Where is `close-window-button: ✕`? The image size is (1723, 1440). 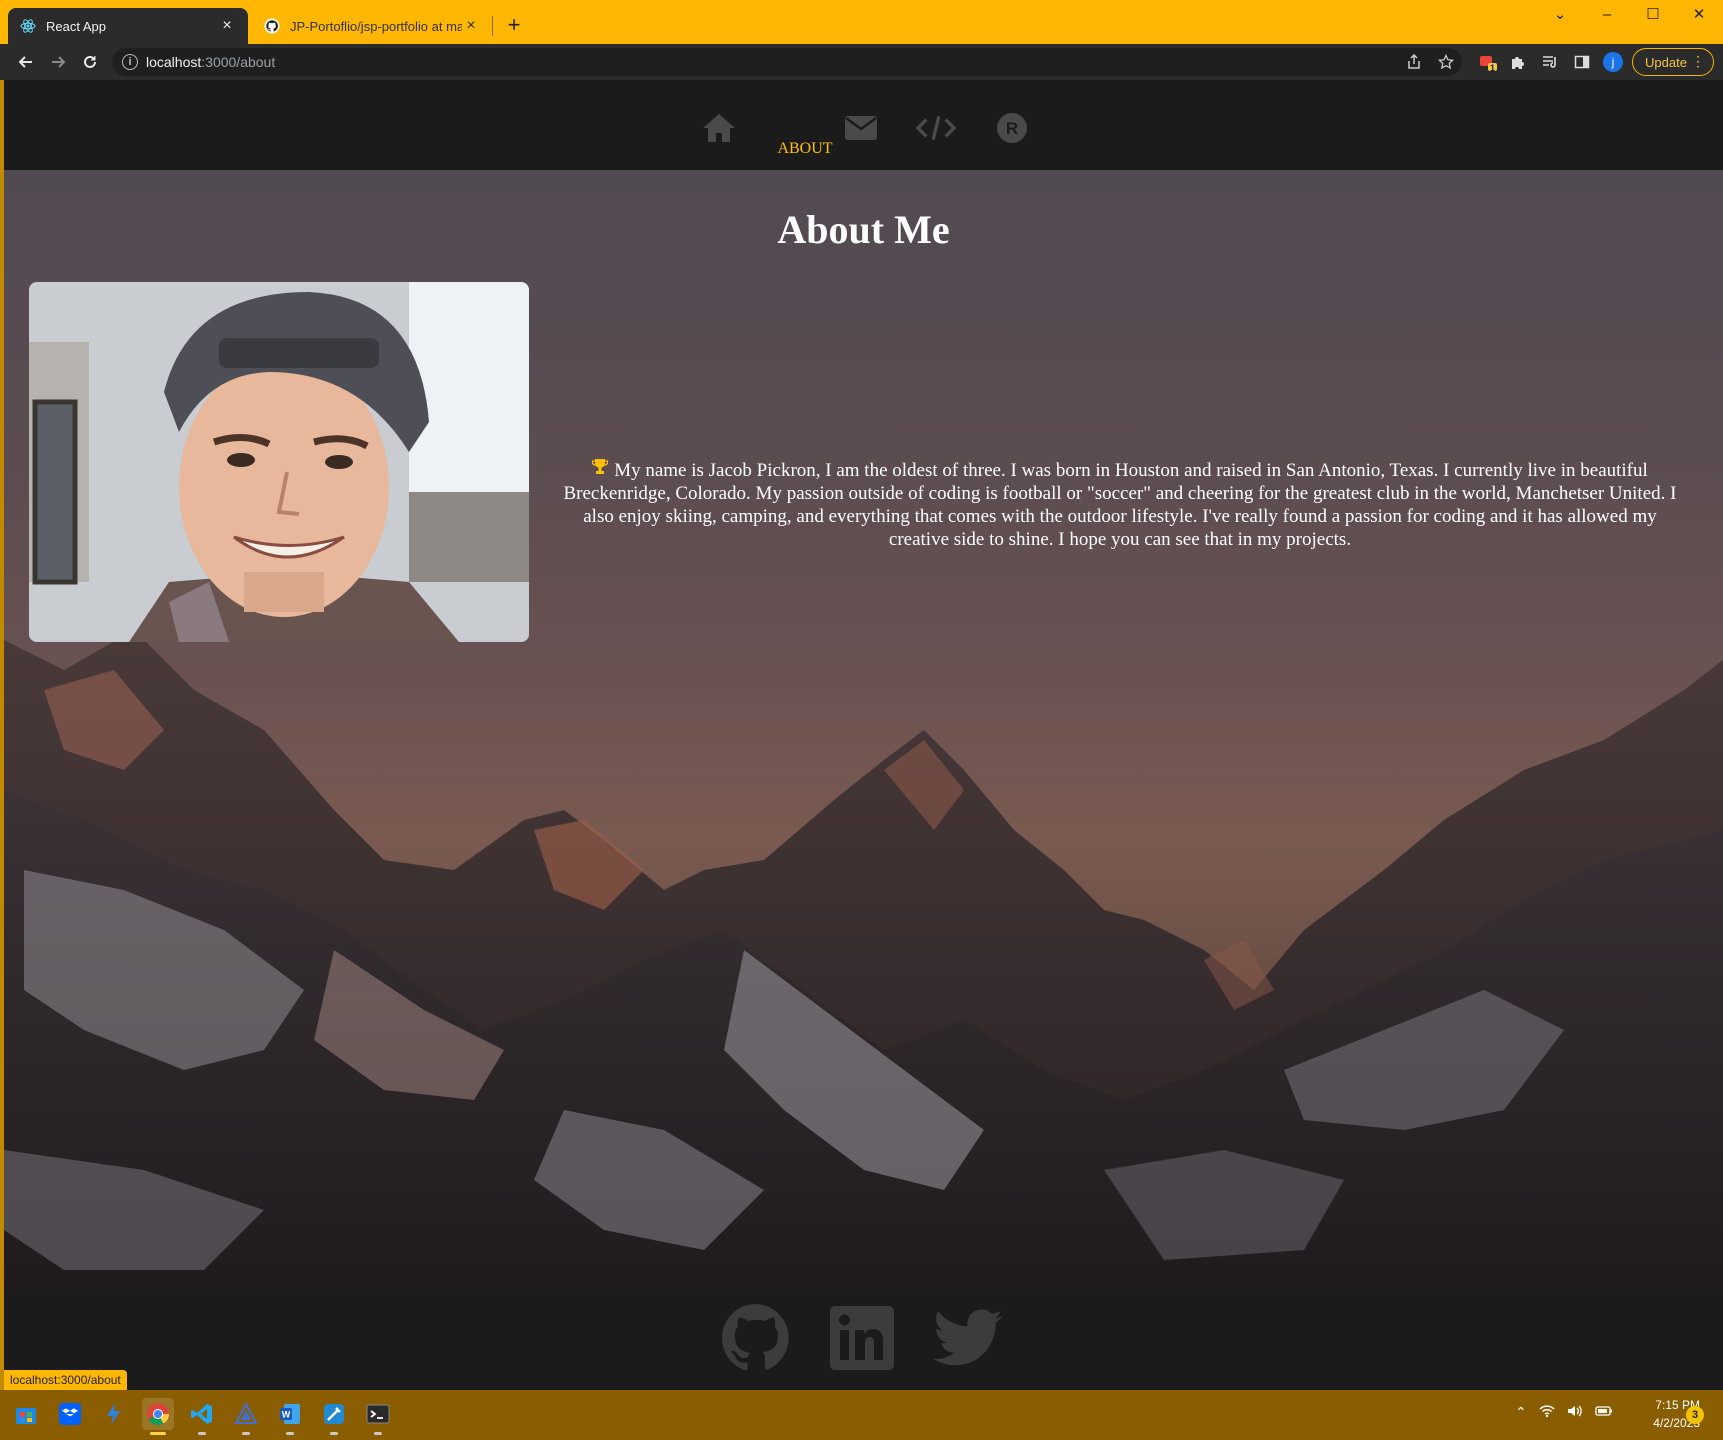
close-window-button: ✕ is located at coordinates (1699, 15).